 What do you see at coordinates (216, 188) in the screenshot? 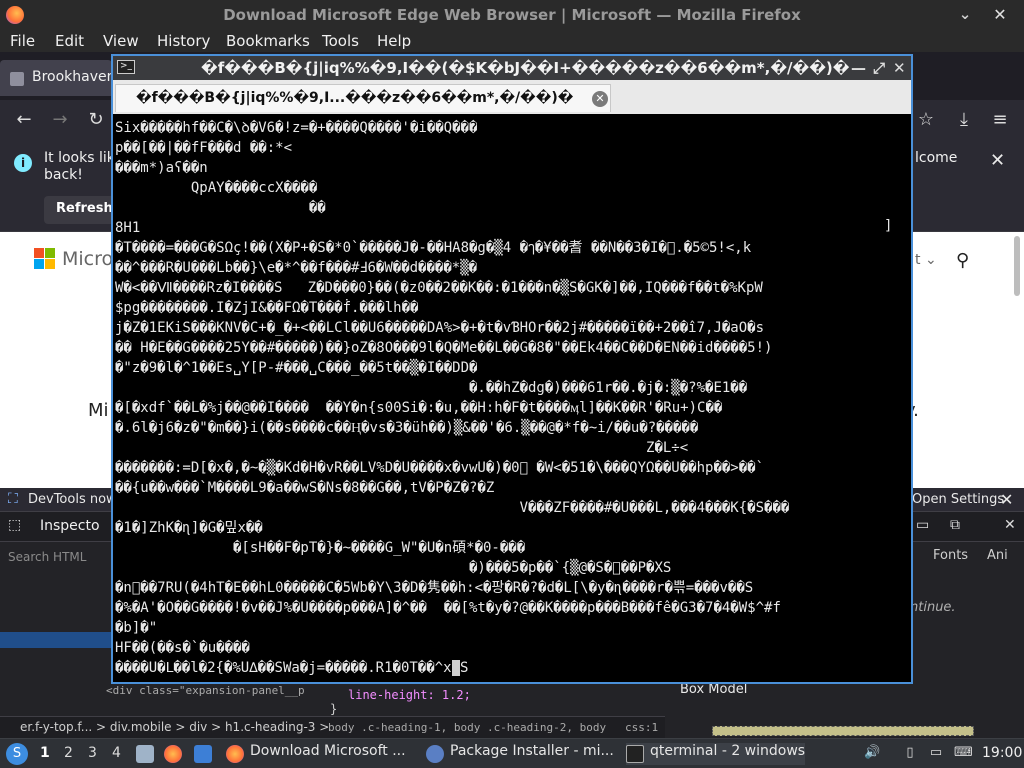
I see `terminal-line: QpAY����ccX����` at bounding box center [216, 188].